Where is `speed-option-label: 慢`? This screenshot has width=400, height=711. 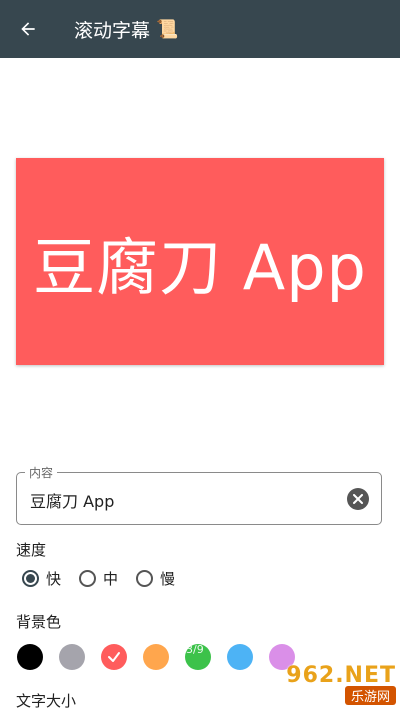
speed-option-label: 慢 is located at coordinates (168, 579).